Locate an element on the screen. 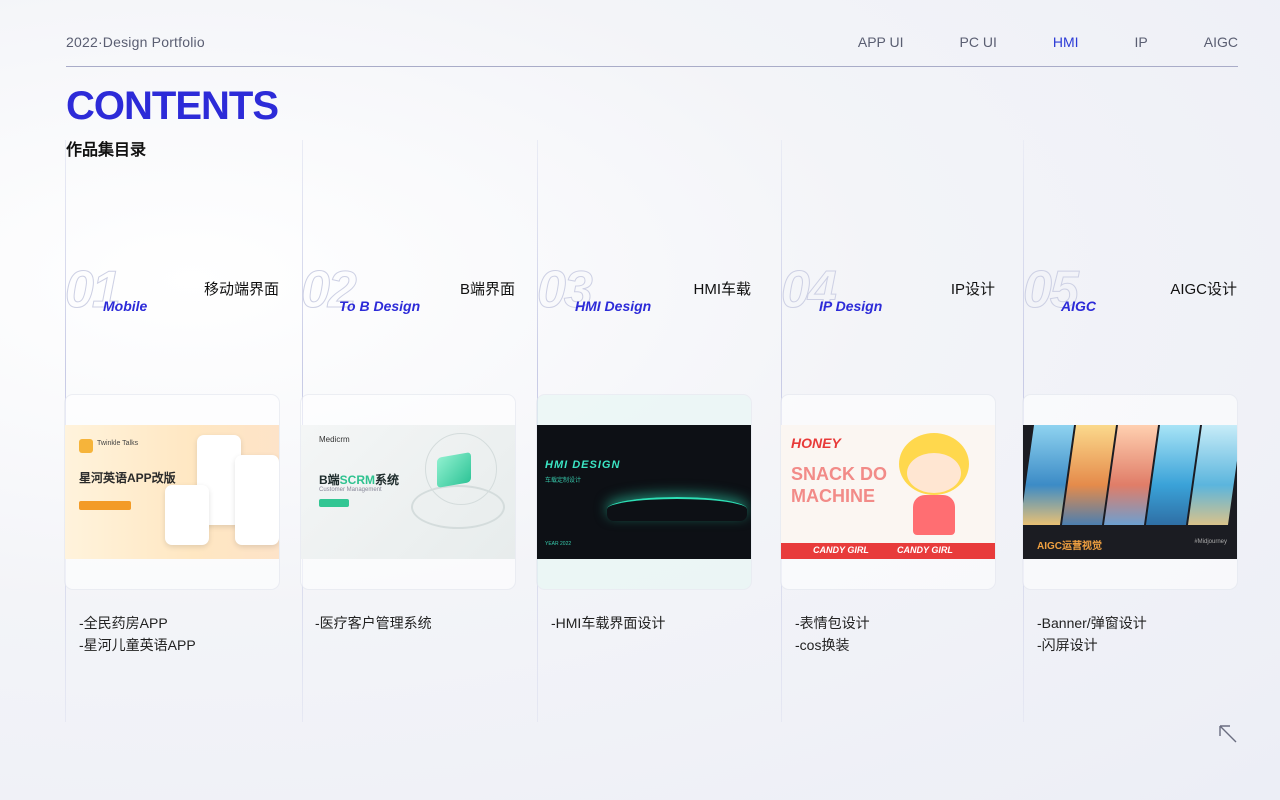 This screenshot has width=1280, height=800. headline-accent: SCRM is located at coordinates (357, 480).